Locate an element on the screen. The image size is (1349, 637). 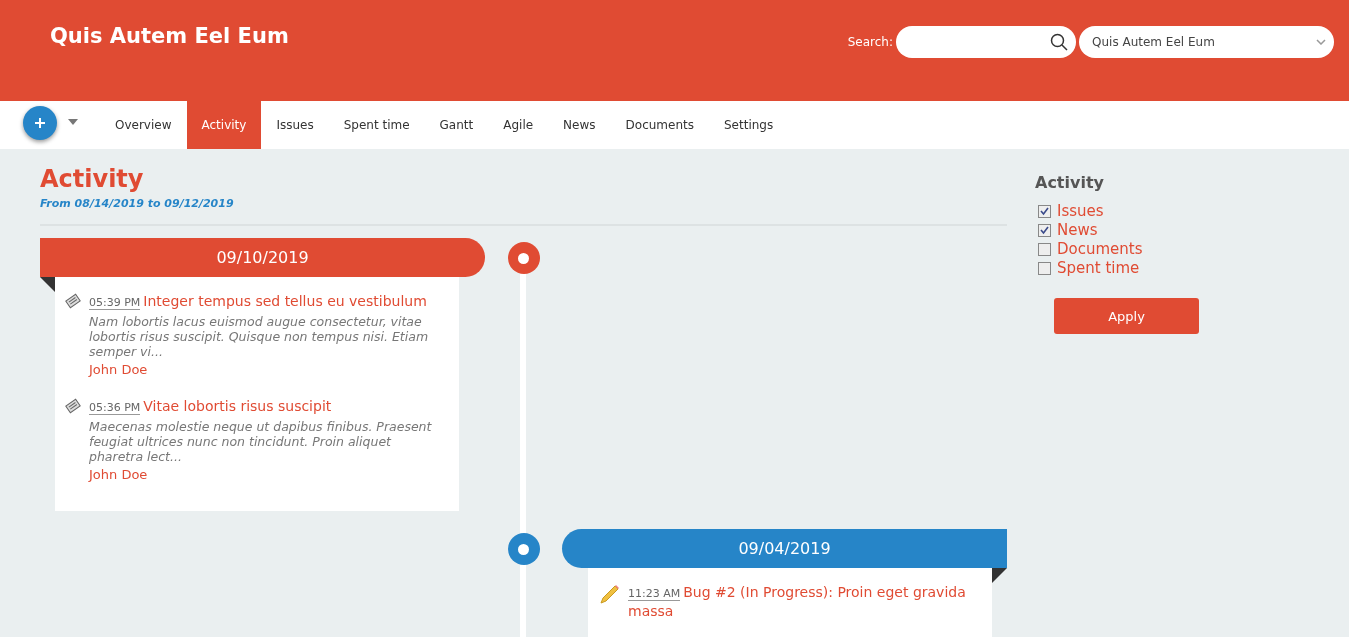
entry-heading: 05:36 PM Vitae lobortis risus suscipit is located at coordinates (267, 405).